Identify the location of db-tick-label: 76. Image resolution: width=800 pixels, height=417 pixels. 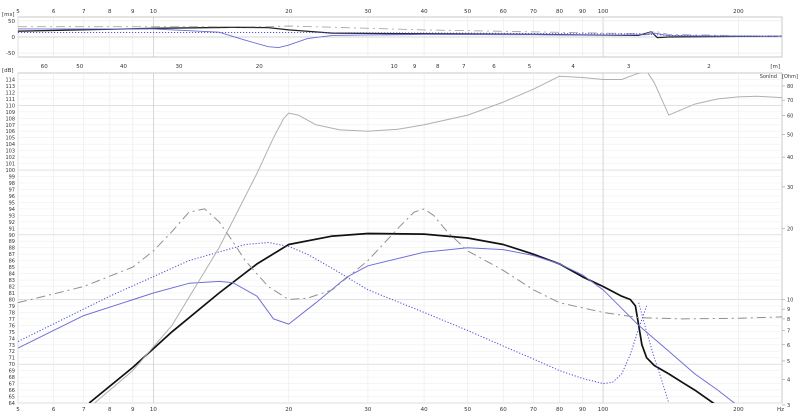
(12, 326).